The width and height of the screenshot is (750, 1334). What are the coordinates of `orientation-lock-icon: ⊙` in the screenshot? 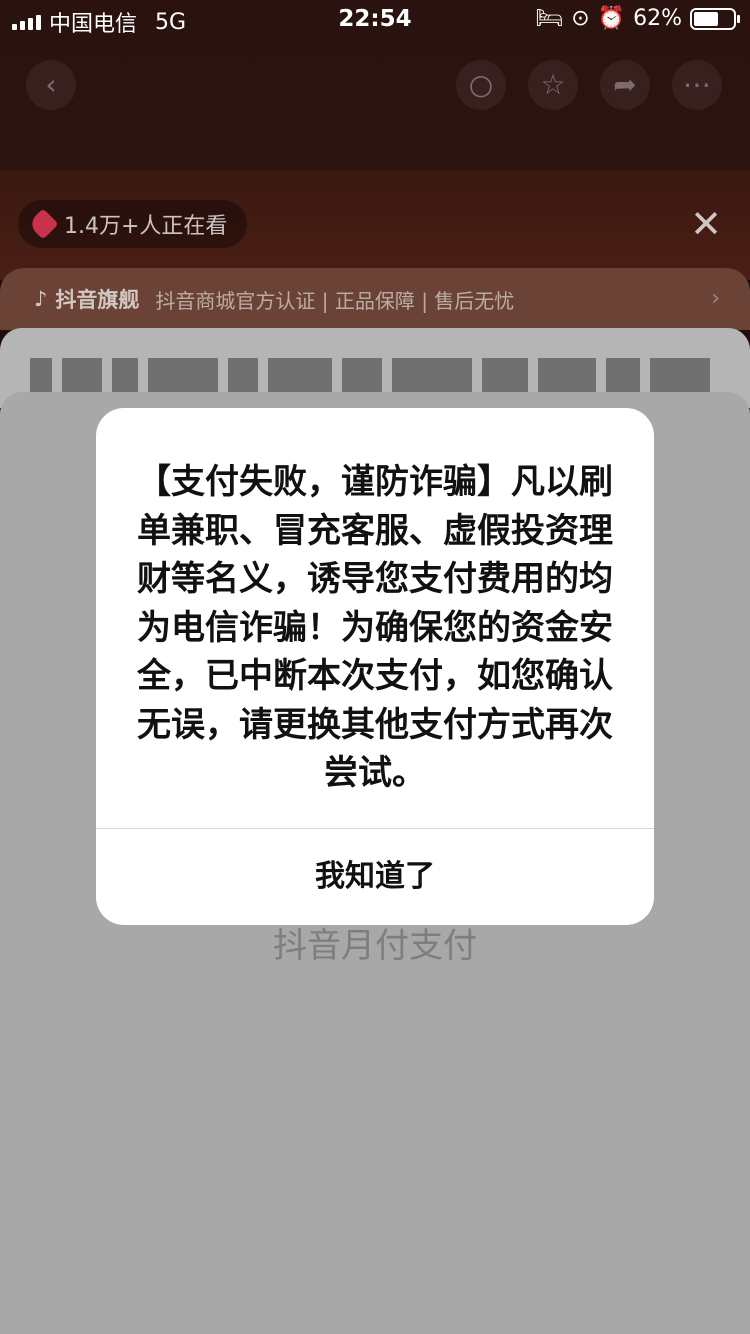 It's located at (580, 18).